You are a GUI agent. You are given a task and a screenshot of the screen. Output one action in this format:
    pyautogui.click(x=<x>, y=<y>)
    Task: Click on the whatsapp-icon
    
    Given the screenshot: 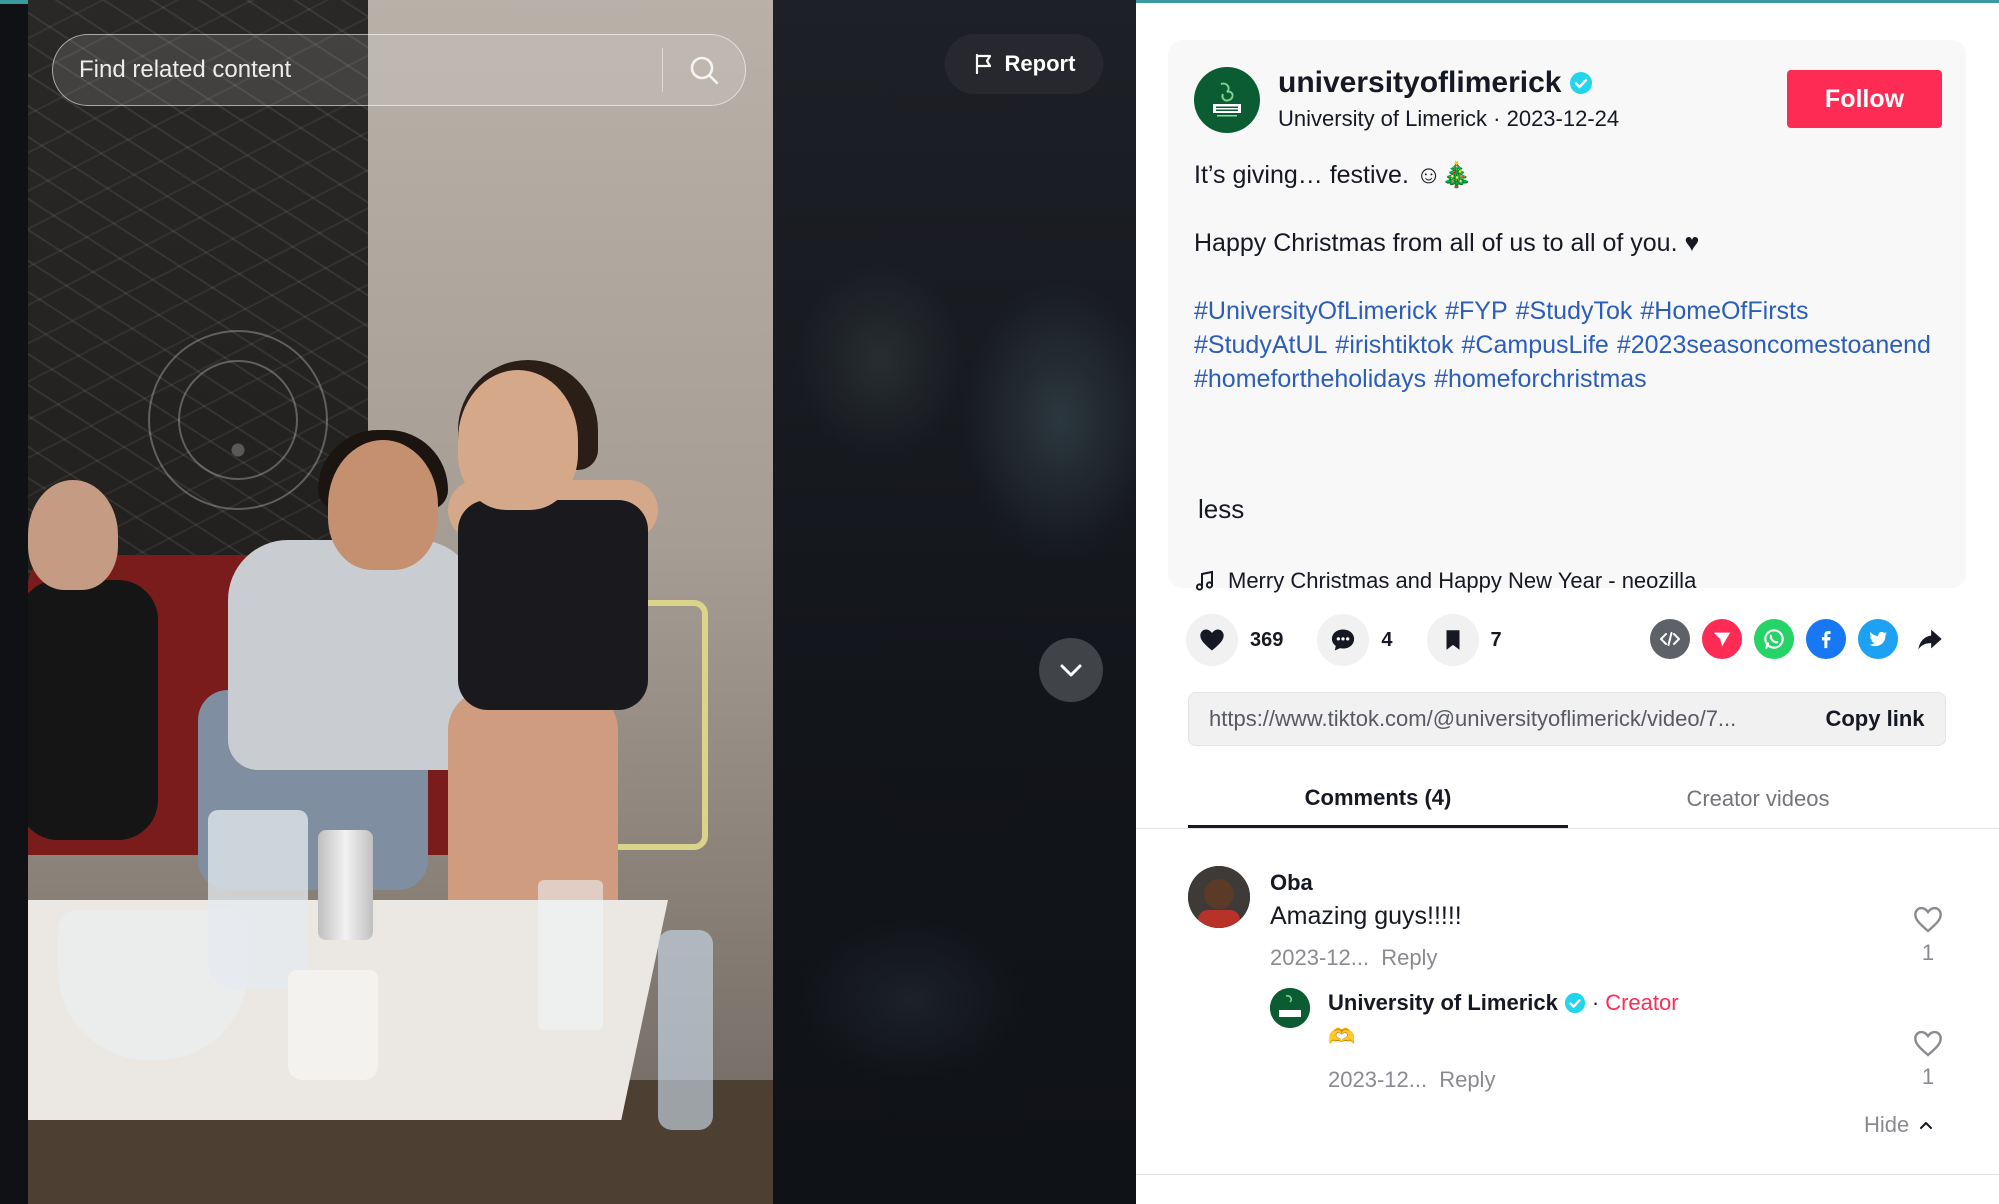 What is the action you would take?
    pyautogui.click(x=1774, y=639)
    